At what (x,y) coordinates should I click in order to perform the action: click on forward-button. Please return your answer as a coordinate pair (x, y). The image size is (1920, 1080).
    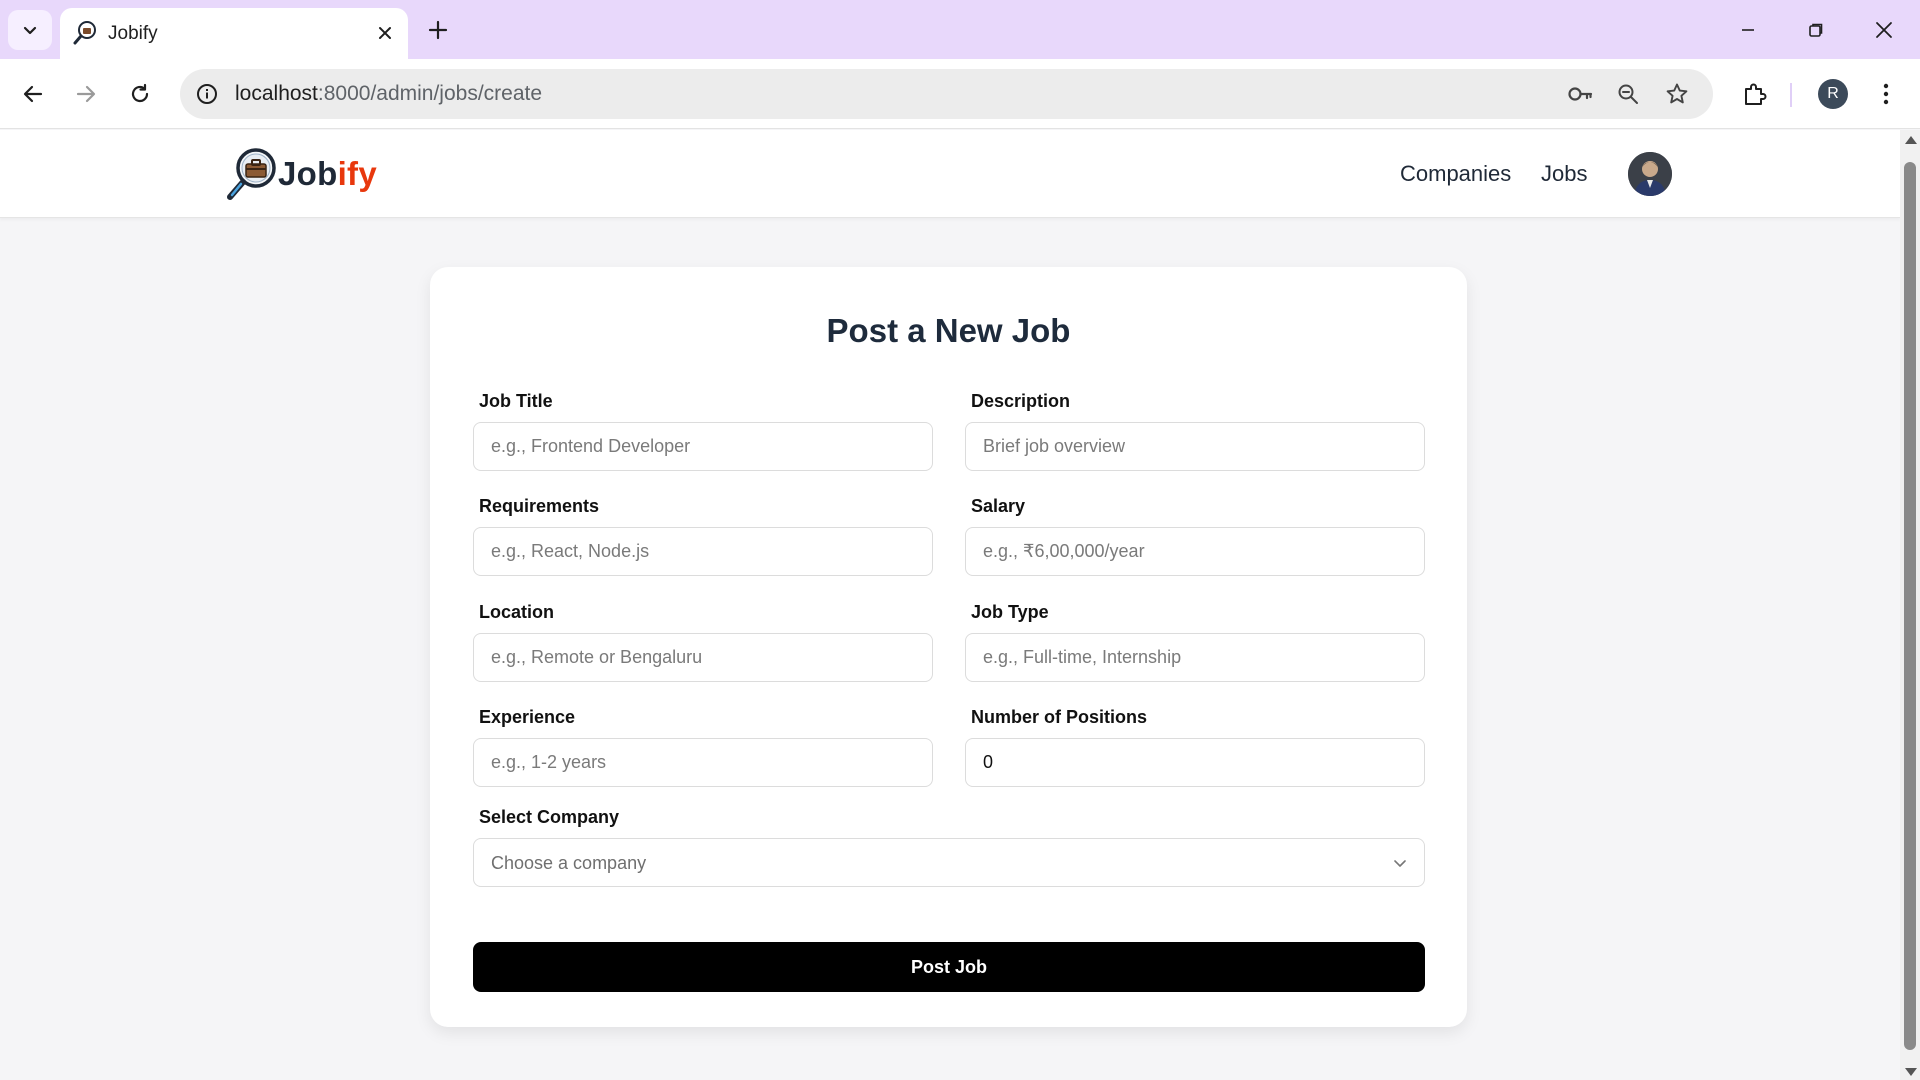
    Looking at the image, I should click on (86, 94).